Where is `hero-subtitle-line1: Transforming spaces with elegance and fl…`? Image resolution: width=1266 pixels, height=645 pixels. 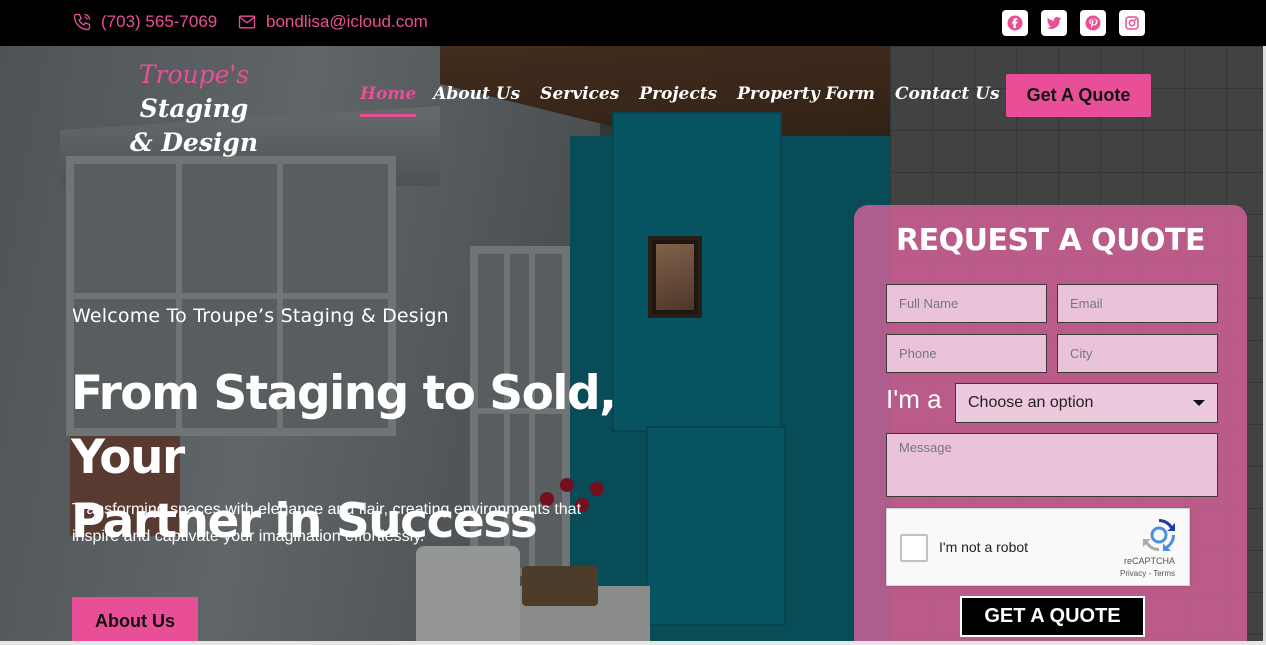 hero-subtitle-line1: Transforming spaces with elegance and fl… is located at coordinates (327, 509).